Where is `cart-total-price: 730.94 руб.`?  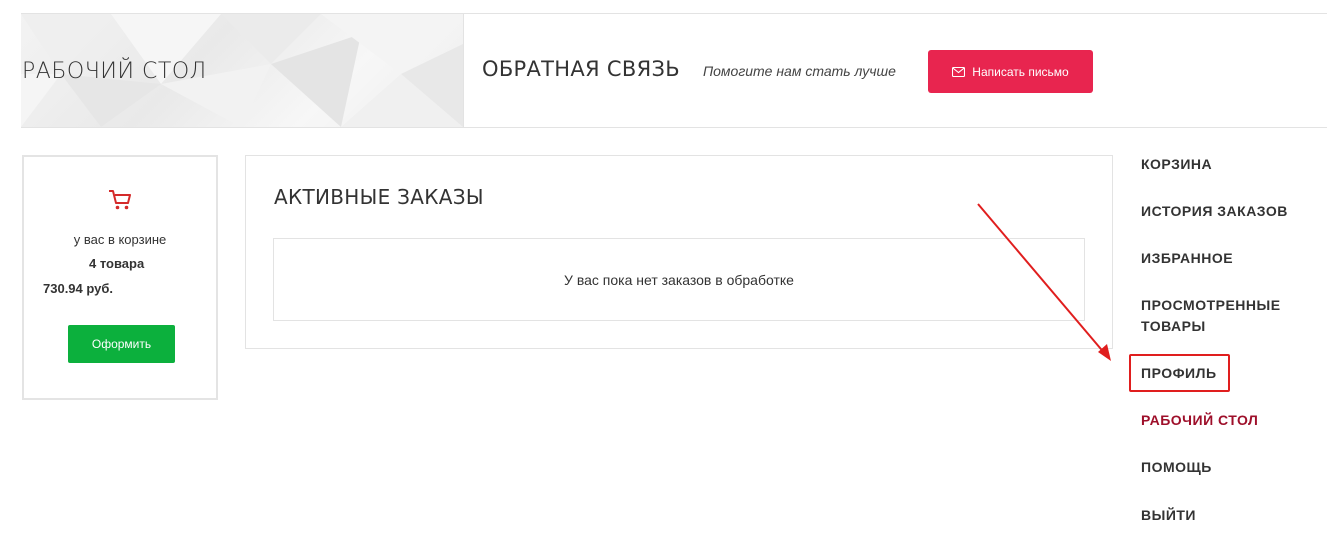 cart-total-price: 730.94 руб. is located at coordinates (78, 288).